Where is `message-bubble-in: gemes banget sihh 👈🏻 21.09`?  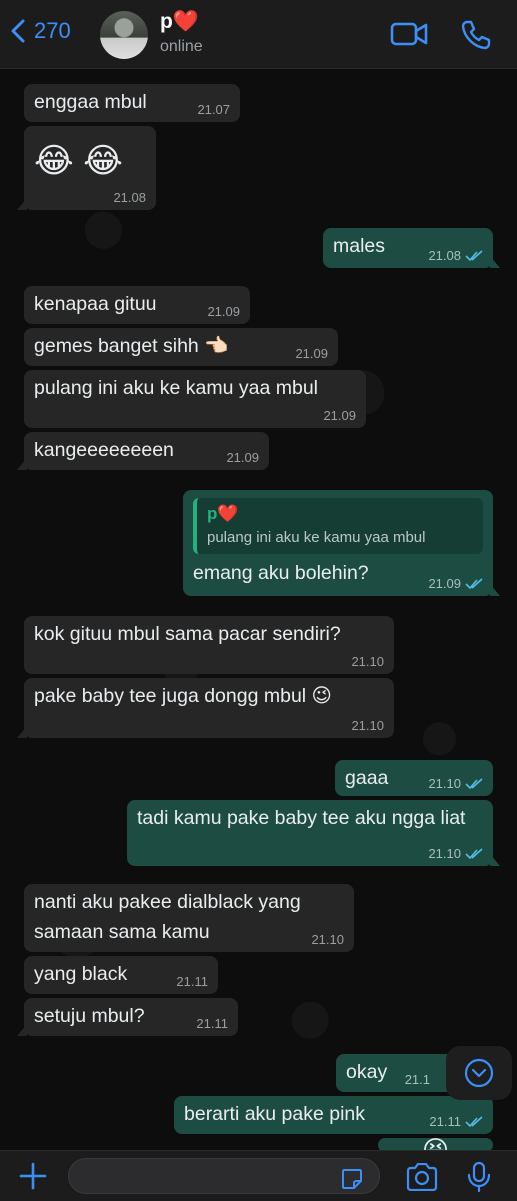
message-bubble-in: gemes banget sihh 👈🏻 21.09 is located at coordinates (181, 347).